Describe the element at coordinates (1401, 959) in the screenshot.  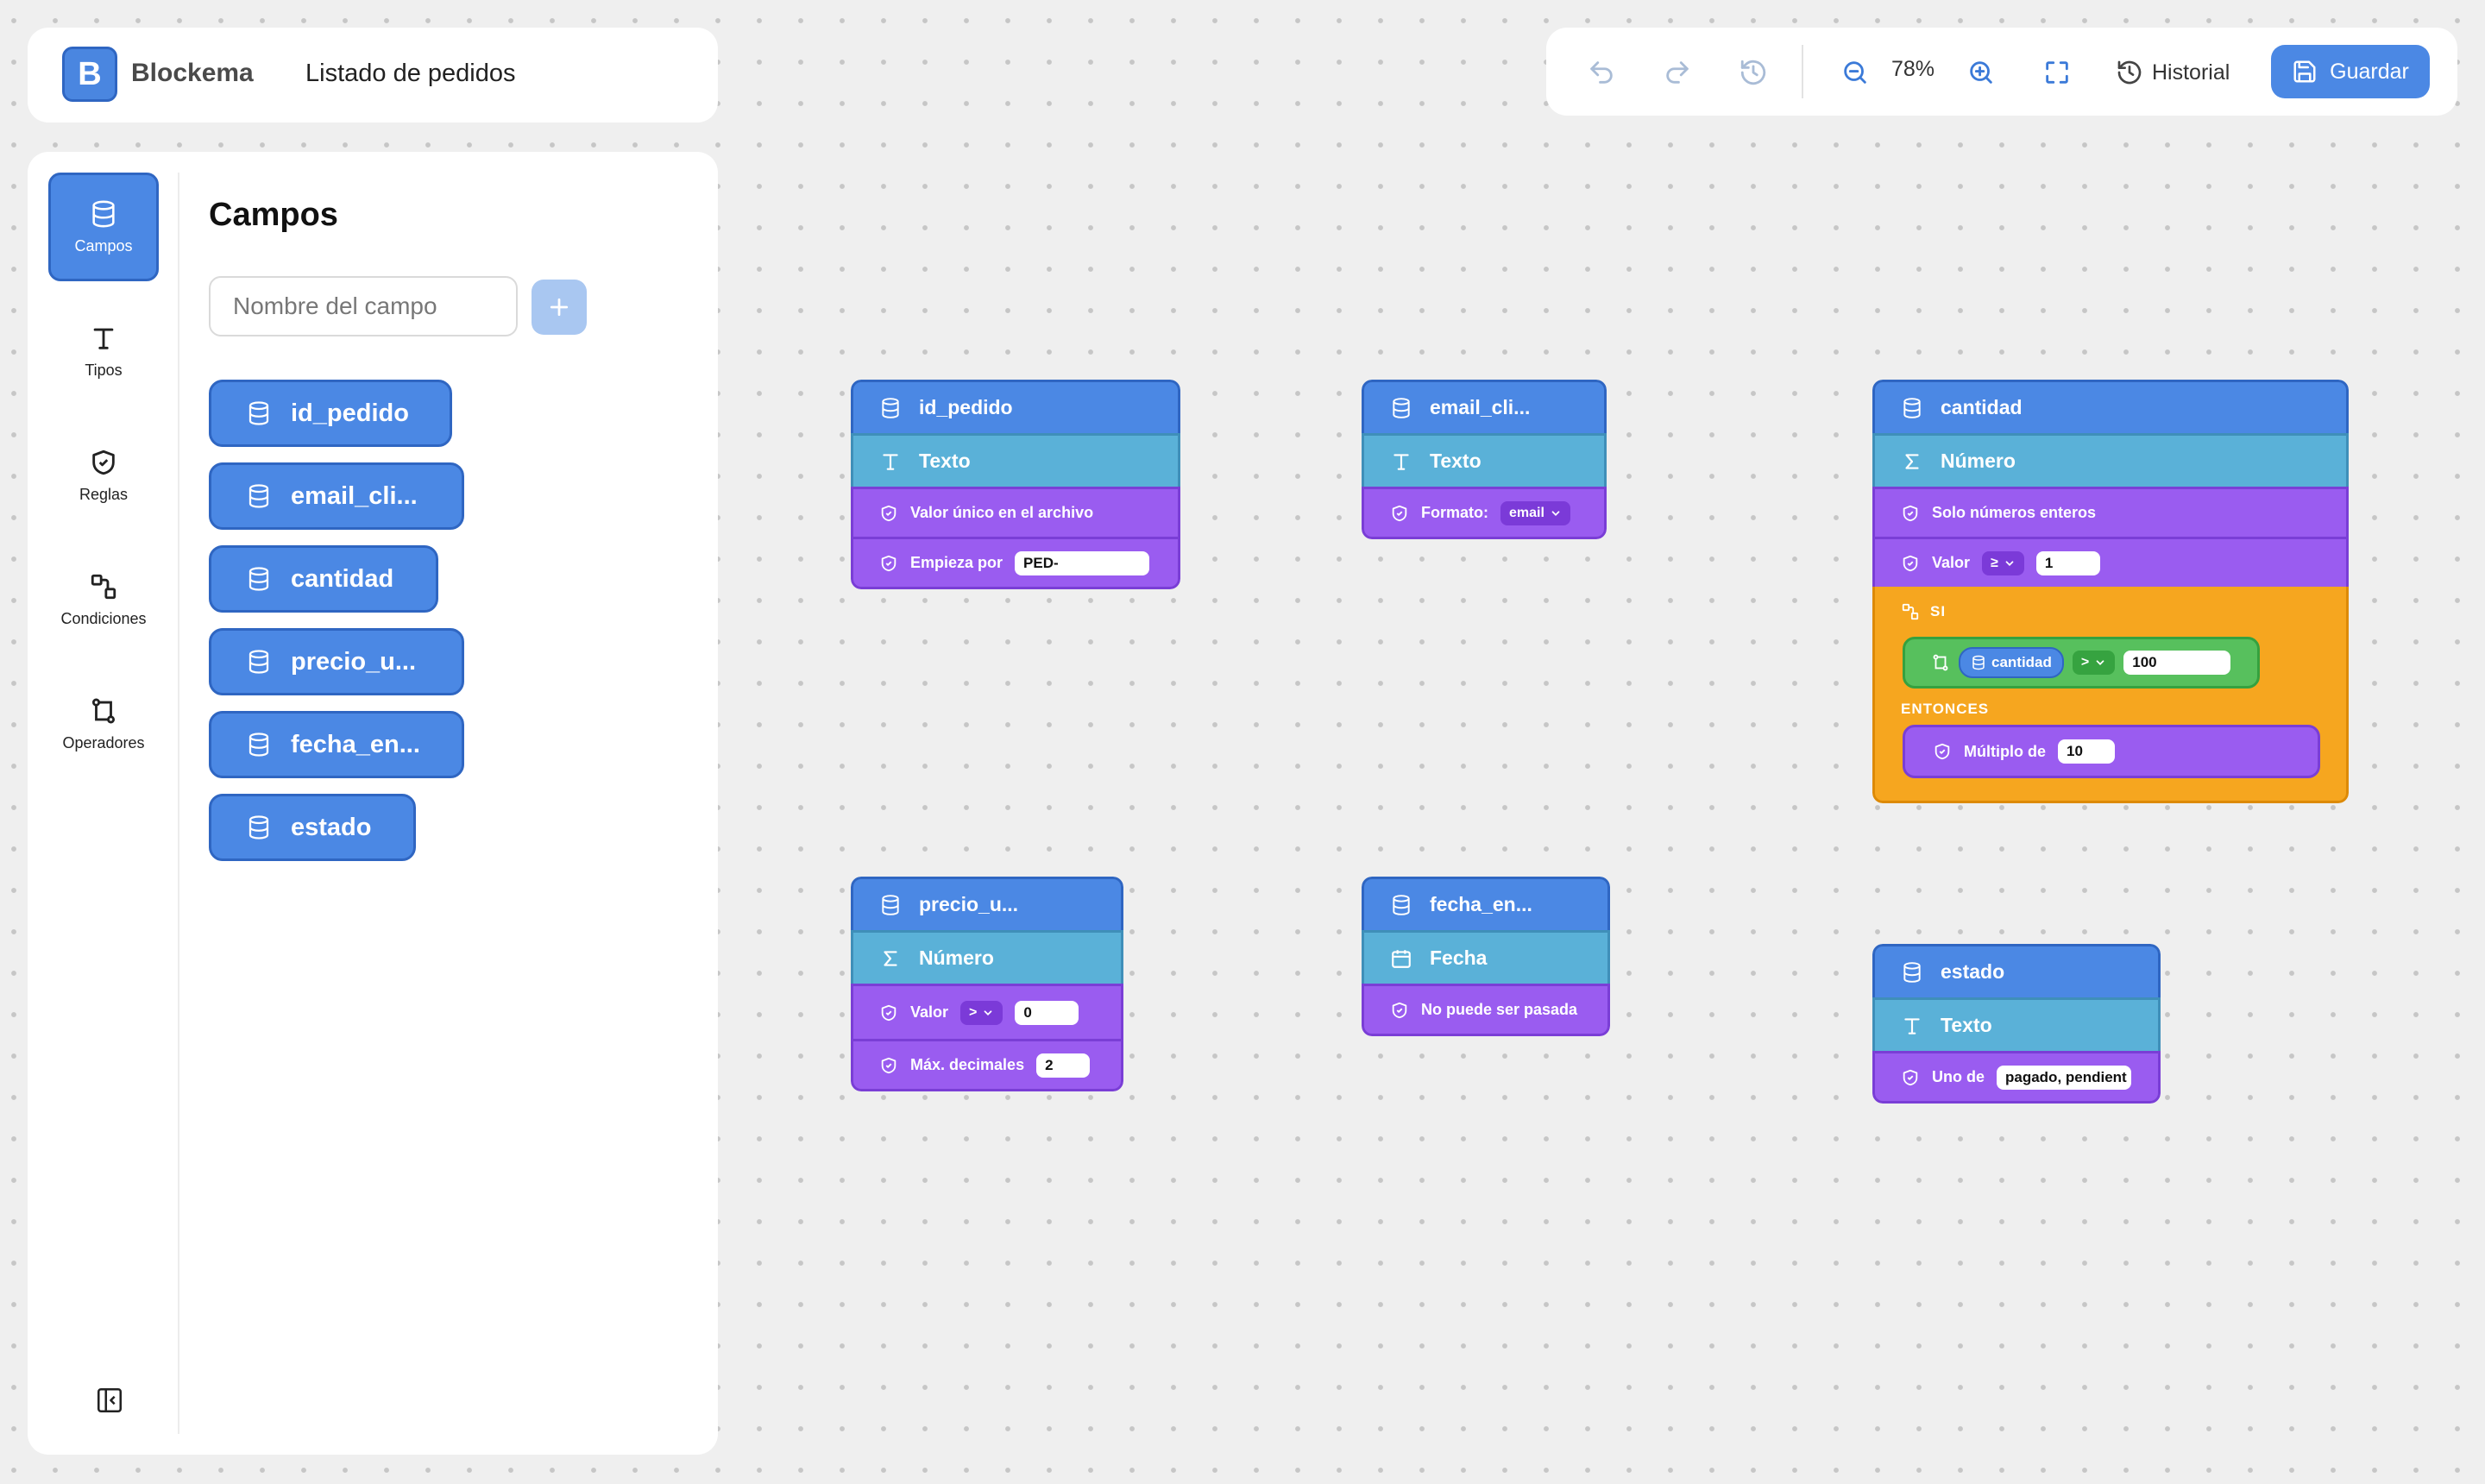
I see `calendar-icon` at that location.